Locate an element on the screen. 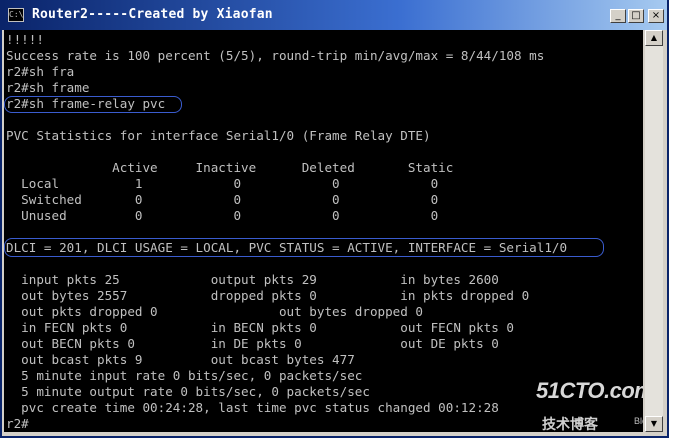  console-line: r2#sh frame is located at coordinates (48, 87).